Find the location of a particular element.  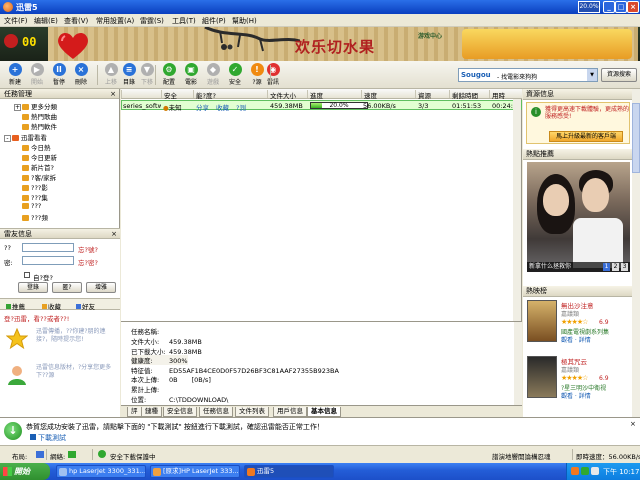

tree-item: ?客/家拆 is located at coordinates (39, 177).